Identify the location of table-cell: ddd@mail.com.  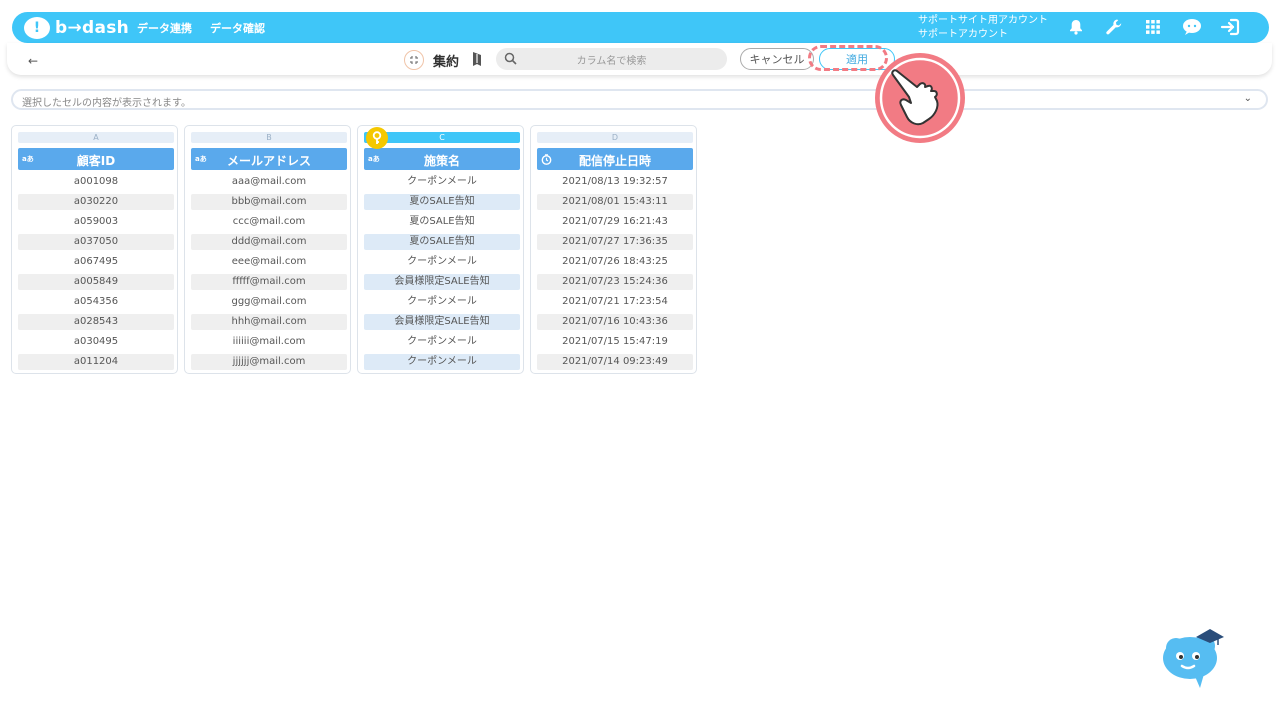
(269, 242).